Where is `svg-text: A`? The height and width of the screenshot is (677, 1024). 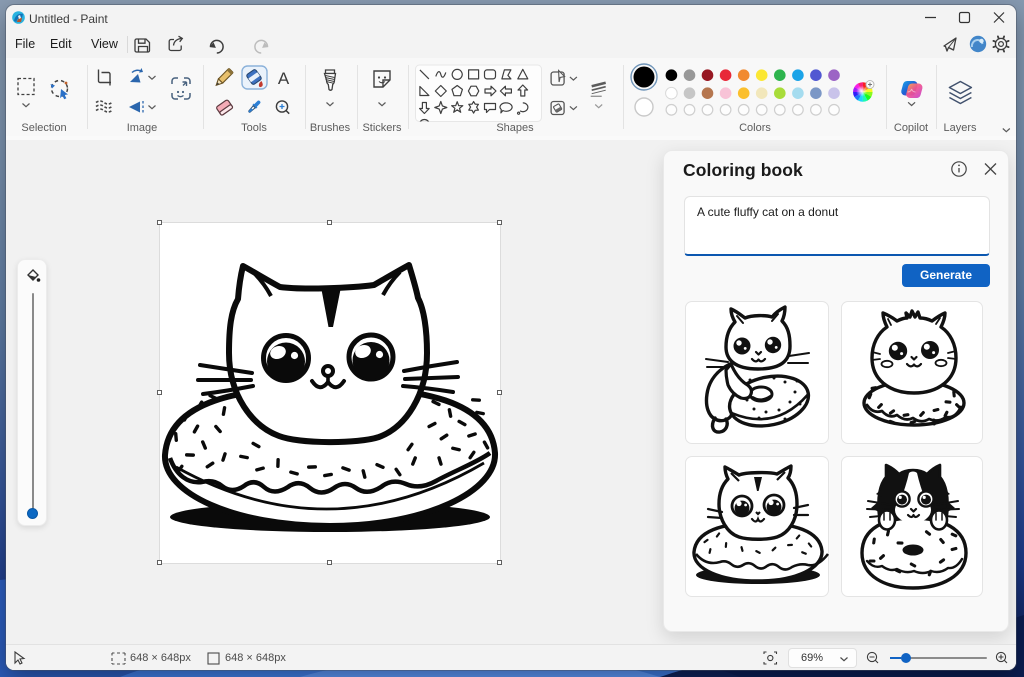
svg-text: A is located at coordinates (284, 78).